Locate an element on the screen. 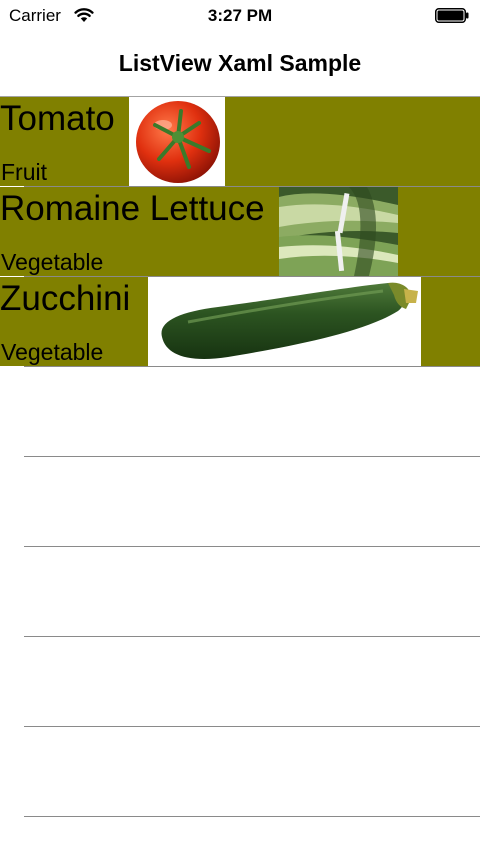  clock: 3:27 PM is located at coordinates (240, 15).